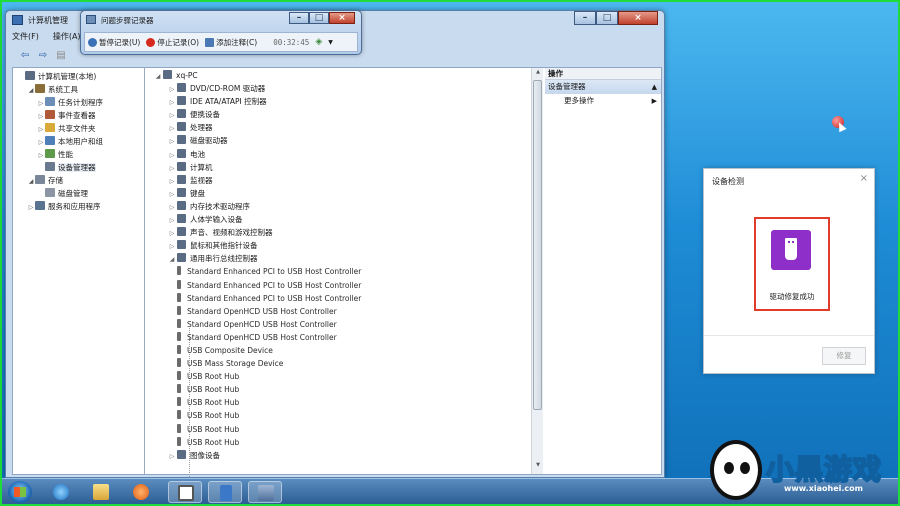 Image resolution: width=900 pixels, height=506 pixels. What do you see at coordinates (342, 18) in the screenshot?
I see `recorder-close-button: ×` at bounding box center [342, 18].